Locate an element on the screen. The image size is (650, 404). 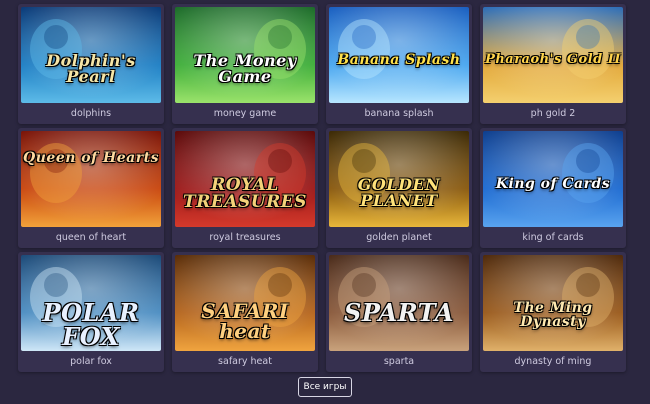
game-caption: sparta is located at coordinates (399, 361).